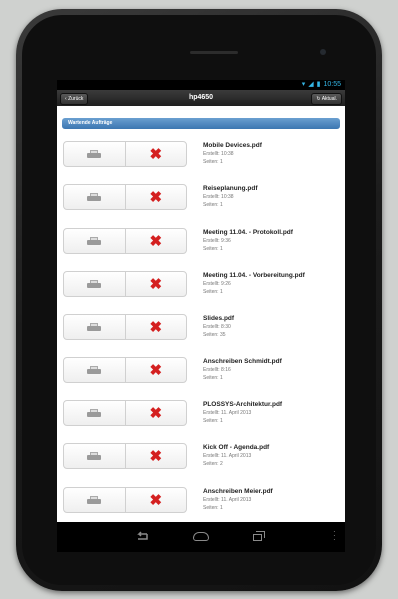 Image resolution: width=398 pixels, height=599 pixels. I want to click on page-title: hp4650, so click(201, 97).